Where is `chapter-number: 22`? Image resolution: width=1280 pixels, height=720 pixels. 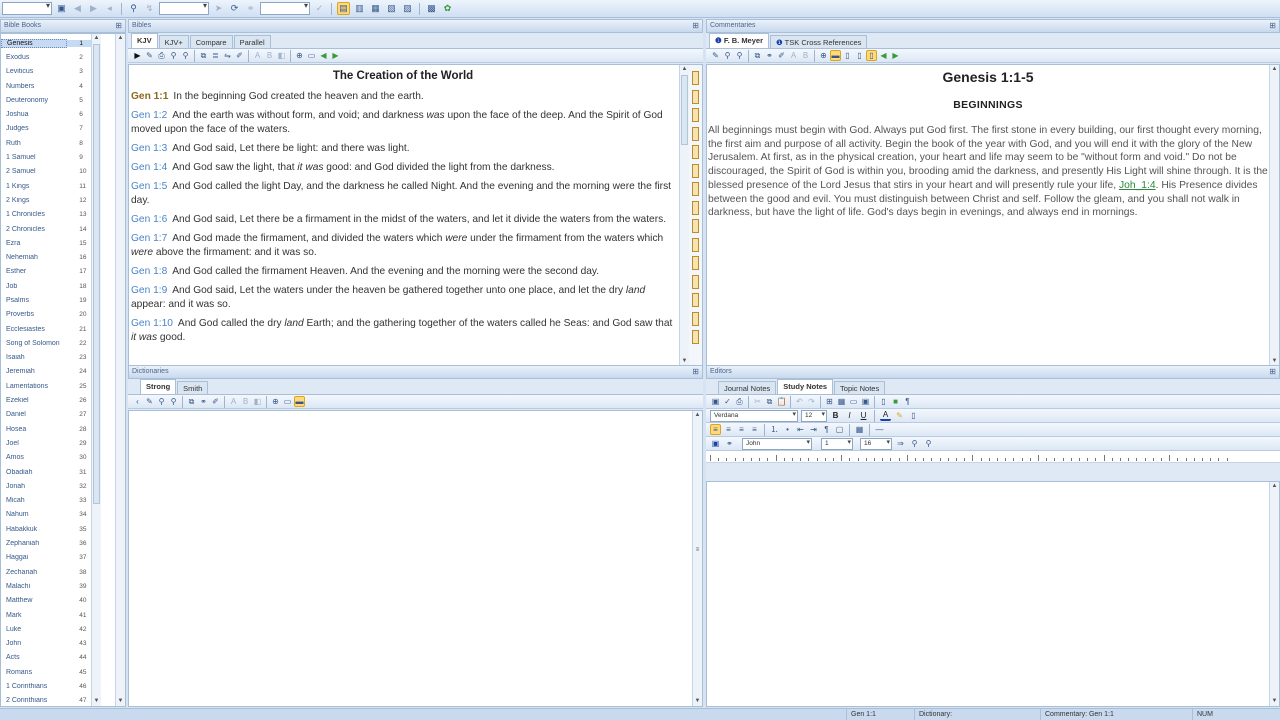 chapter-number: 22 is located at coordinates (79, 343).